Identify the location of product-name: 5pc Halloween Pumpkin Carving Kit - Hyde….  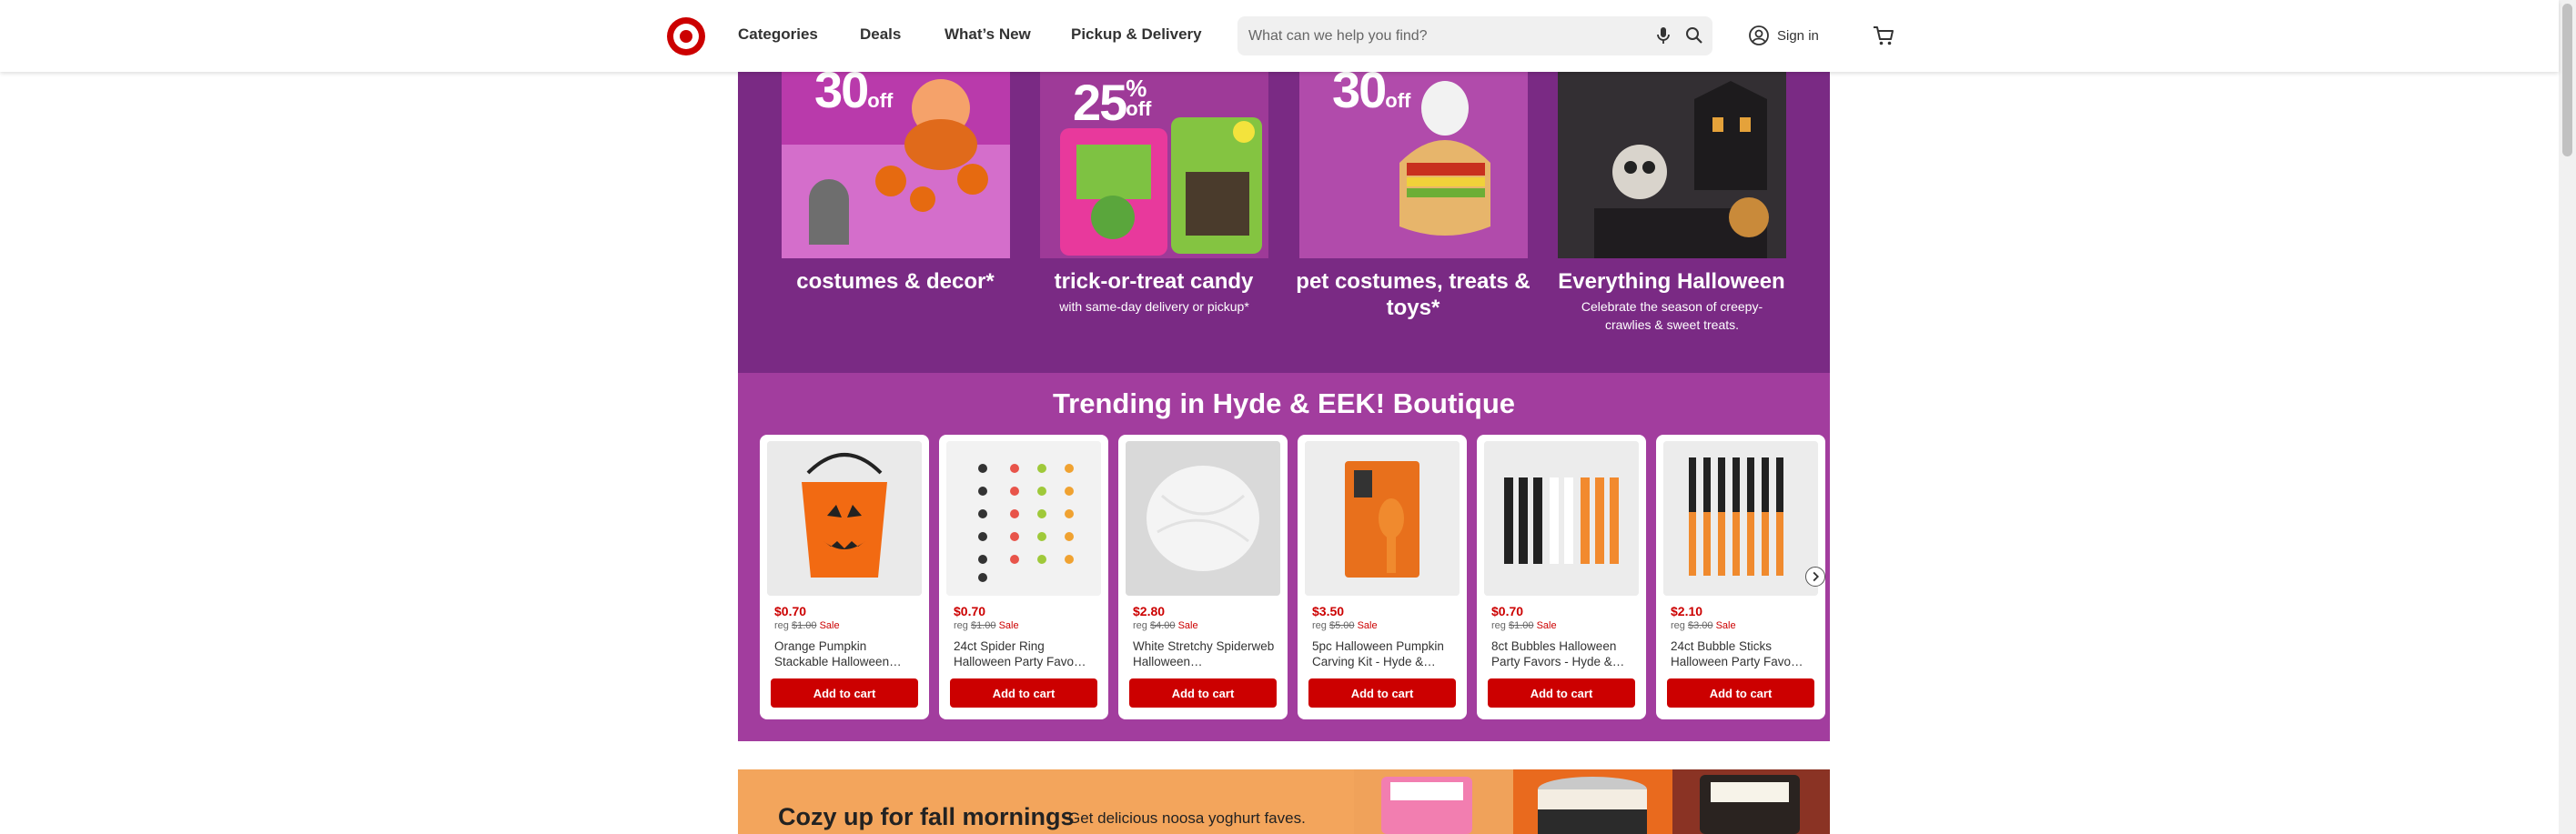
(1385, 653).